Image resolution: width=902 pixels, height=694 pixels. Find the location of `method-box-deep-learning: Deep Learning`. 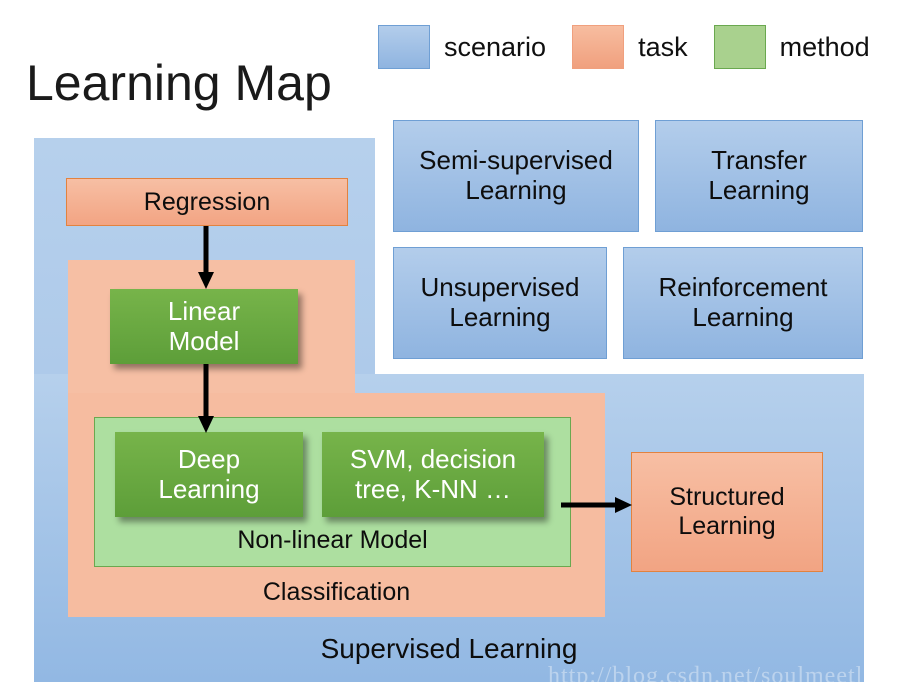

method-box-deep-learning: Deep Learning is located at coordinates (209, 474).